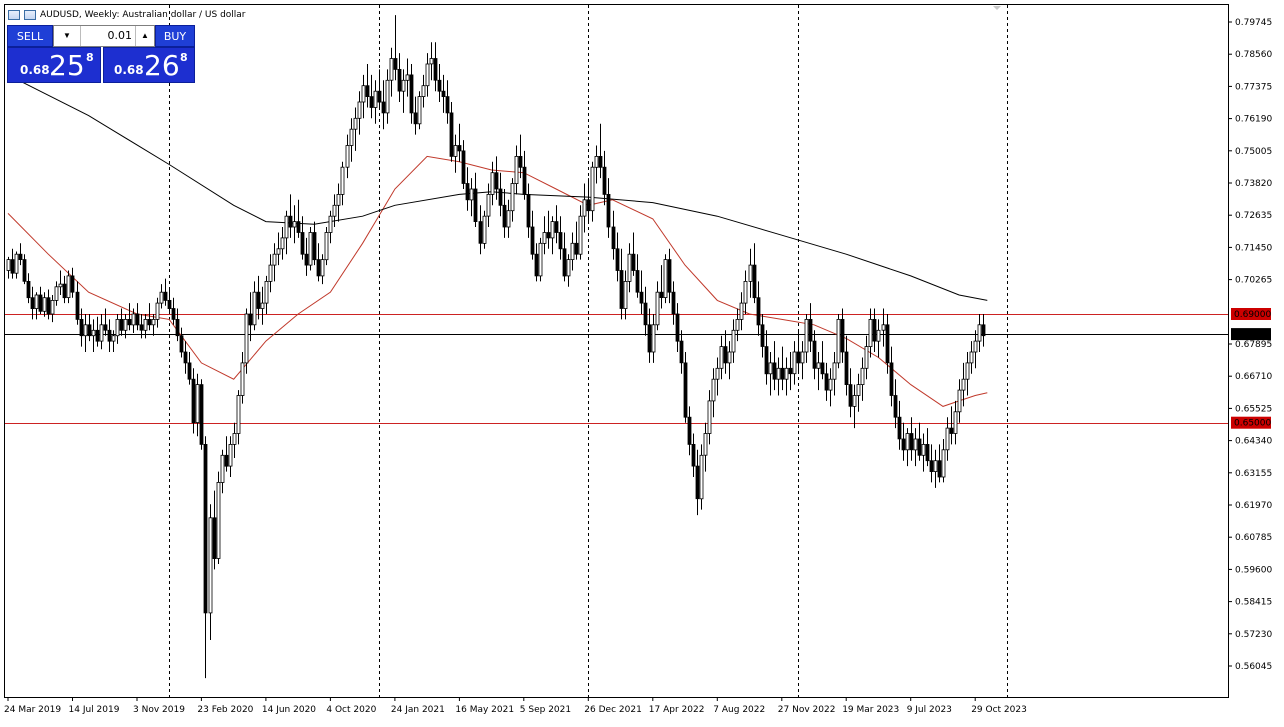  What do you see at coordinates (159, 710) in the screenshot?
I see `x-tick-label: 3 Nov 2019` at bounding box center [159, 710].